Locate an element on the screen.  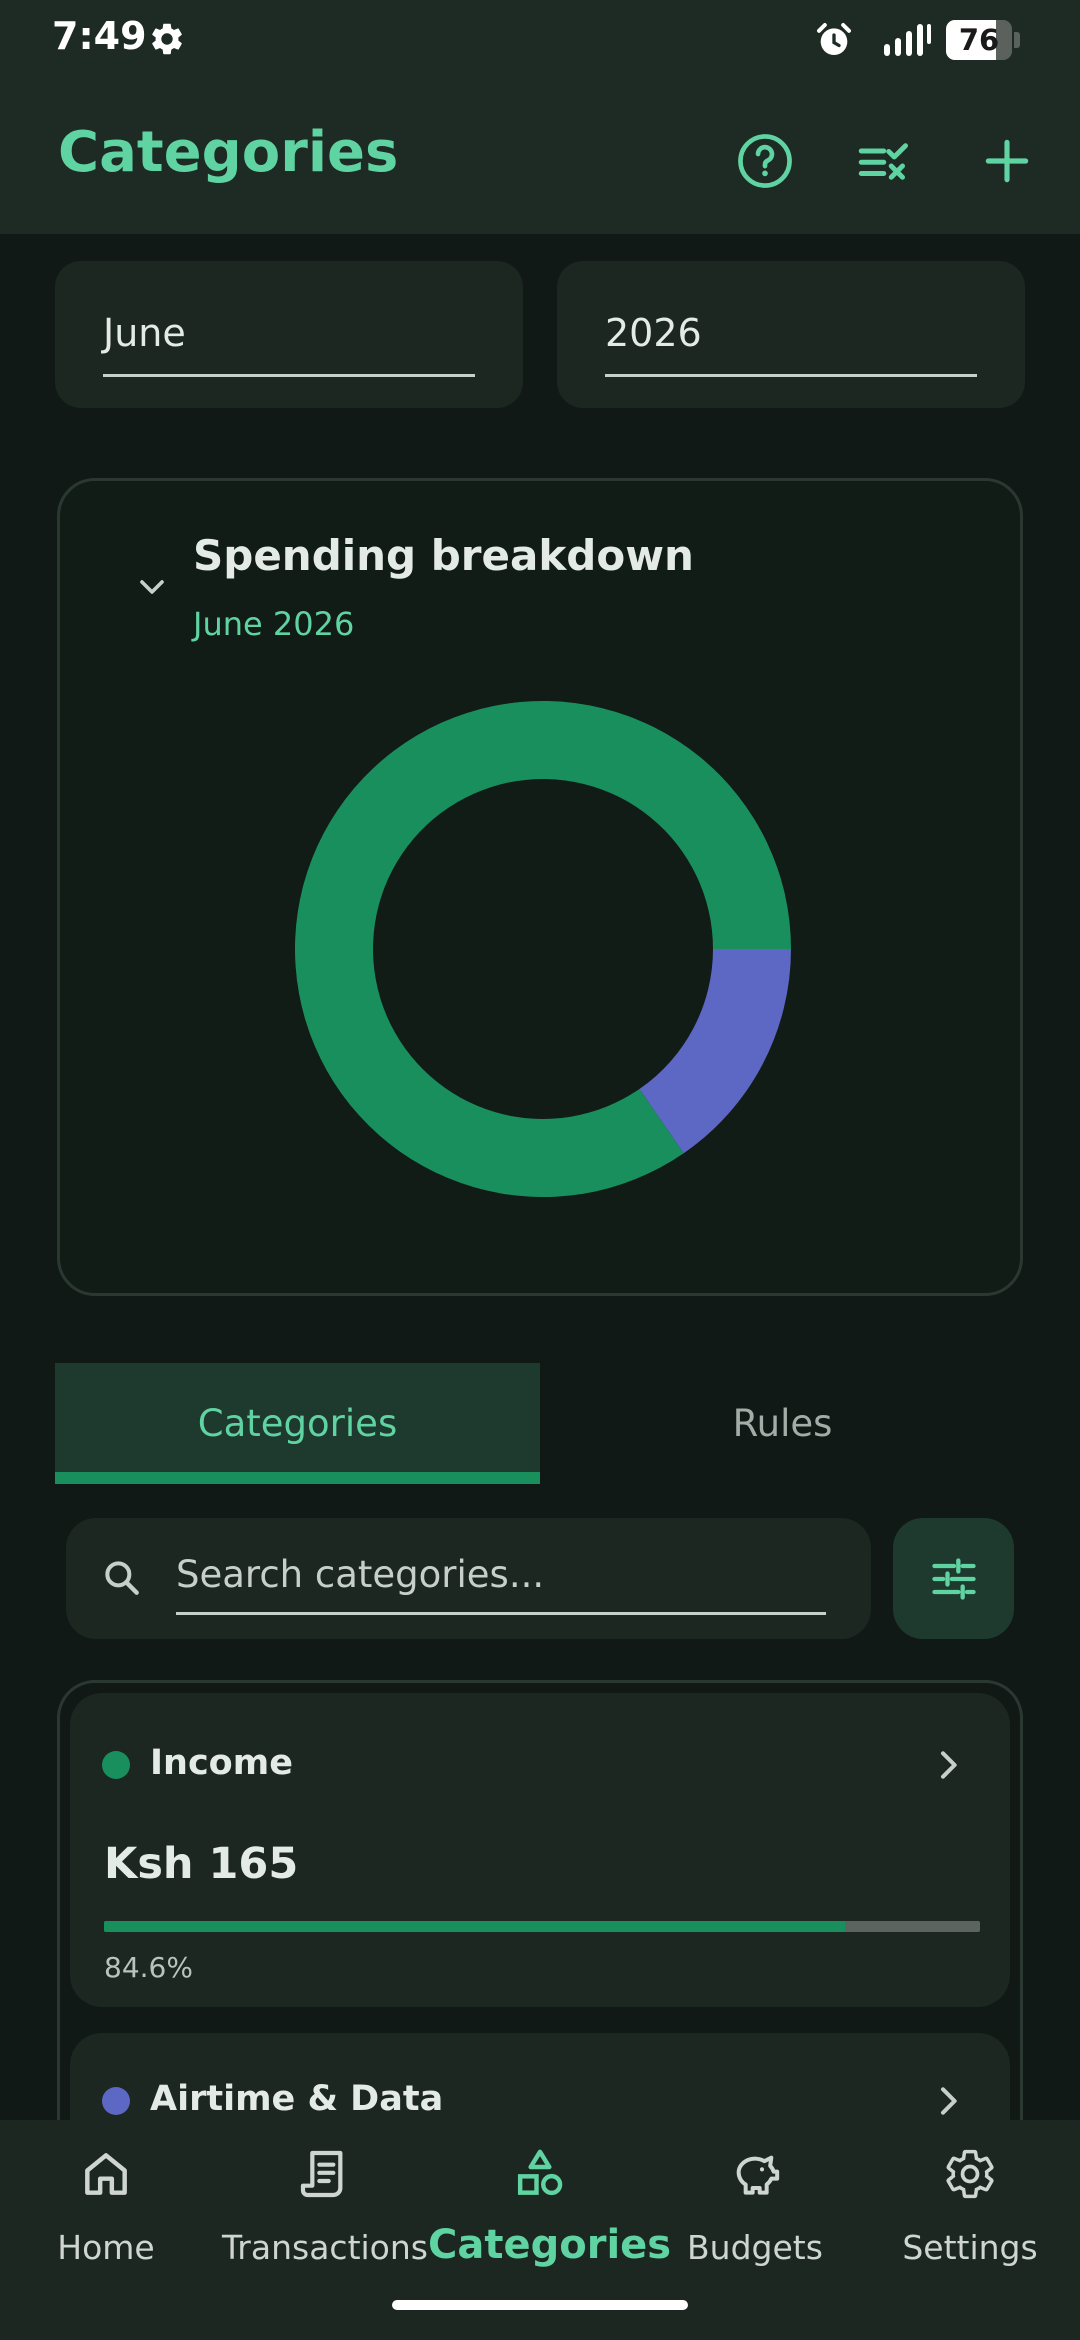
help-icon is located at coordinates (765, 161).